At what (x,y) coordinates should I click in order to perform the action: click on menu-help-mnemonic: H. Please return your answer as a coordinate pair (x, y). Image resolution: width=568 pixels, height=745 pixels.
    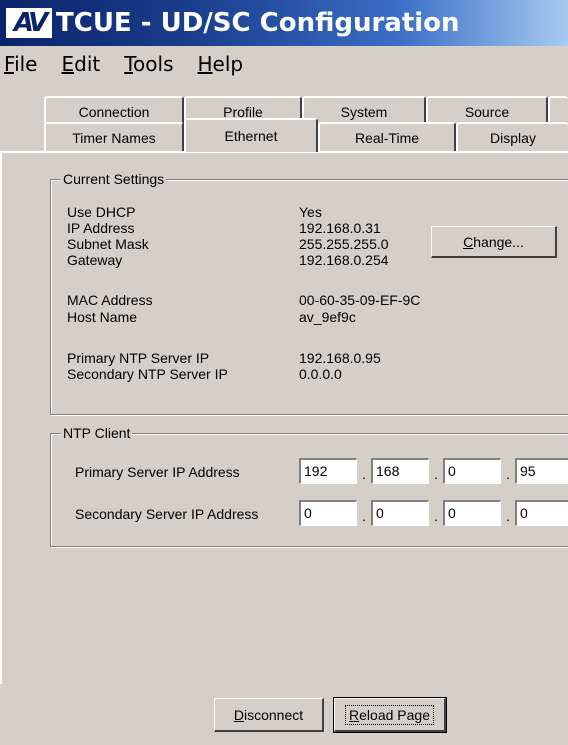
    Looking at the image, I should click on (205, 64).